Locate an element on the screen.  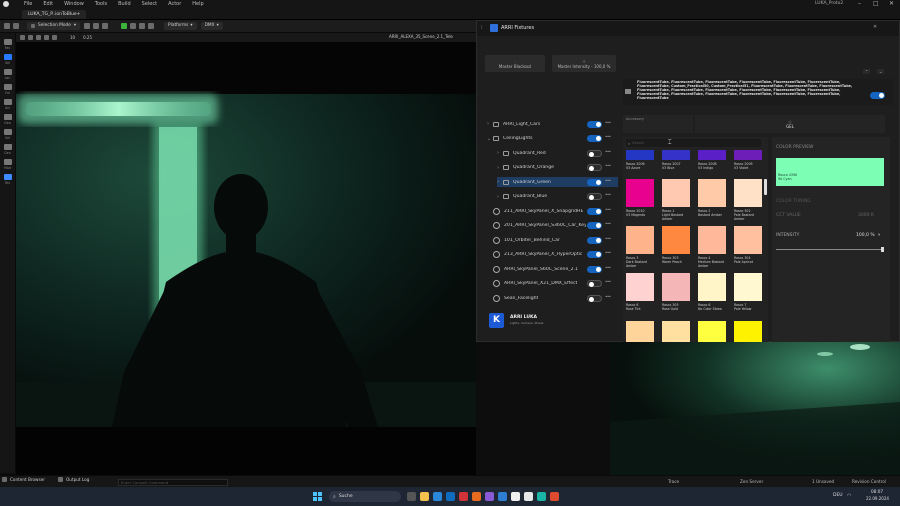
camera-label: ARRI_ALEXA_35_Scene_2.1_Tele is located at coordinates (421, 36).